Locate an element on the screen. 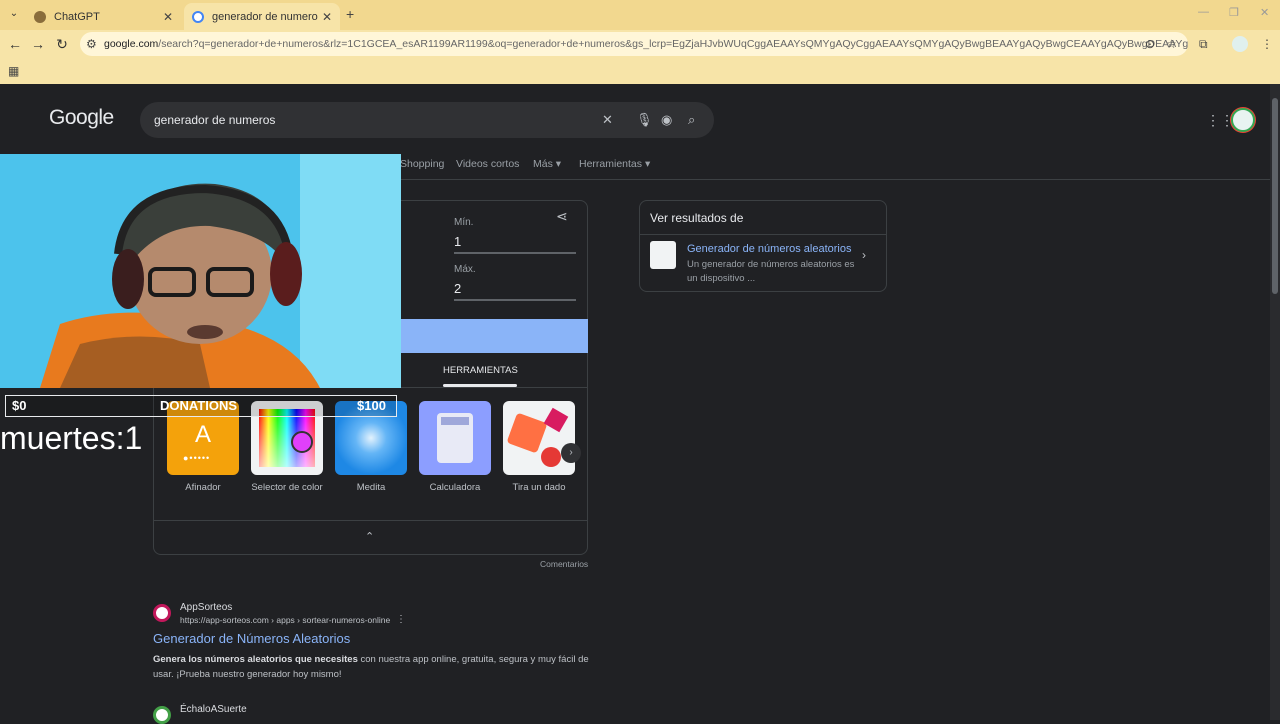 This screenshot has height=724, width=1280. location-icon: ⊙ is located at coordinates (1150, 44).